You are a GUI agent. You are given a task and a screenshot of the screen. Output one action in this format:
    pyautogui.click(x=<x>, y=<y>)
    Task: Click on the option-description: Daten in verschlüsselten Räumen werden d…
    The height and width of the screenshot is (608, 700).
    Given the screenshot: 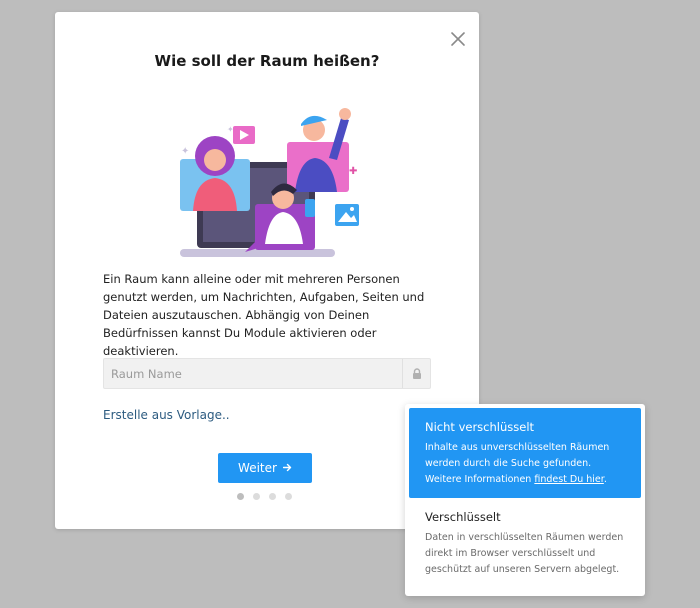 What is the action you would take?
    pyautogui.click(x=524, y=553)
    